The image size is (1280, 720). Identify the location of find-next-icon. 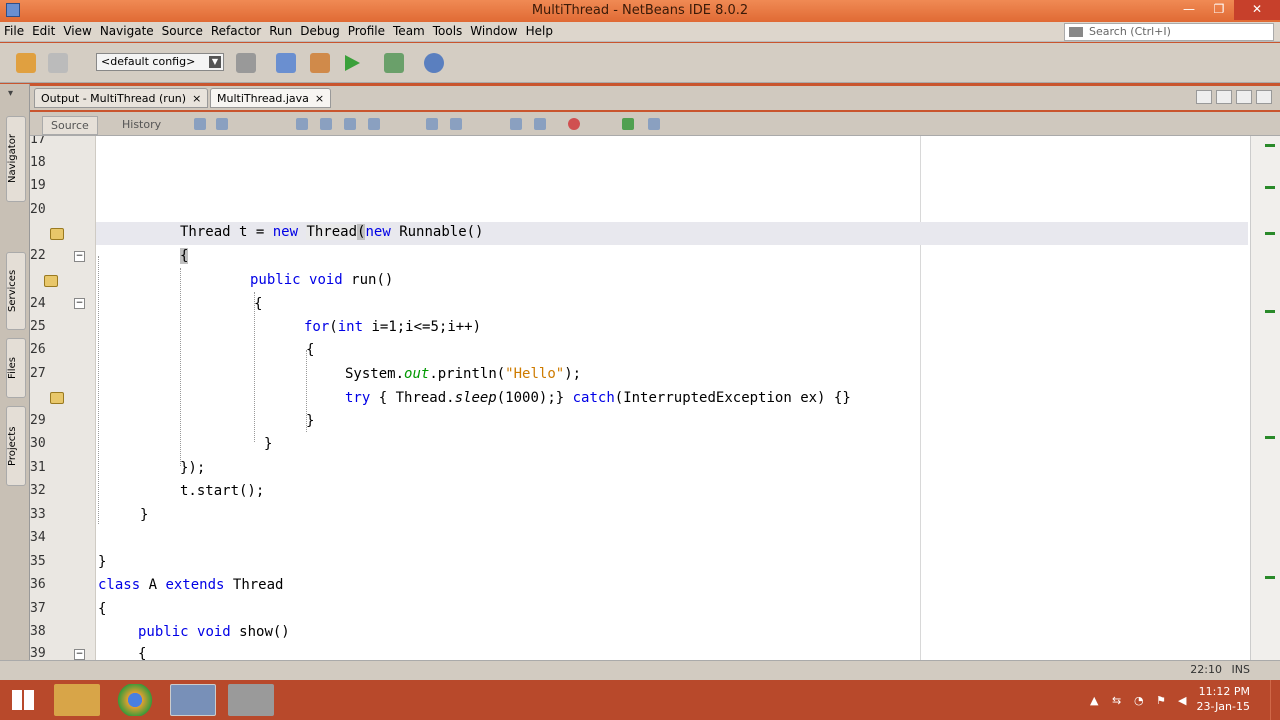
(326, 124).